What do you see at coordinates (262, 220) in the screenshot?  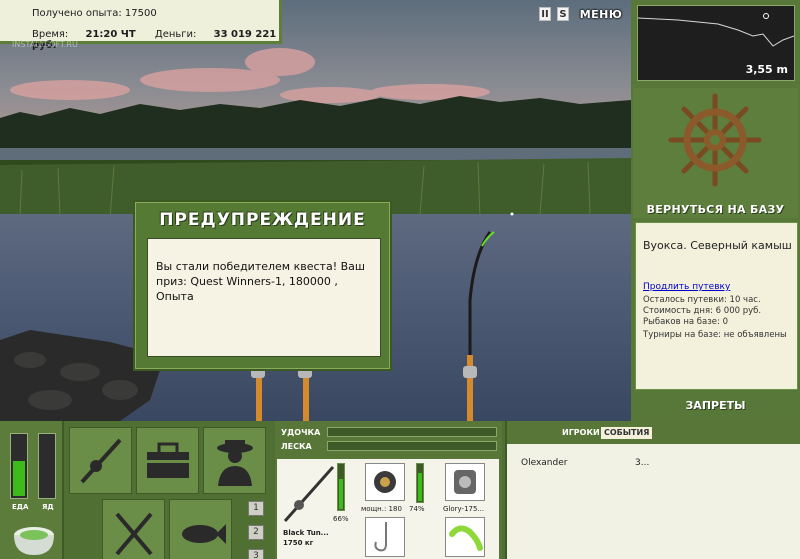 I see `dialog-title: ПРЕДУПРЕЖДЕНИЕ` at bounding box center [262, 220].